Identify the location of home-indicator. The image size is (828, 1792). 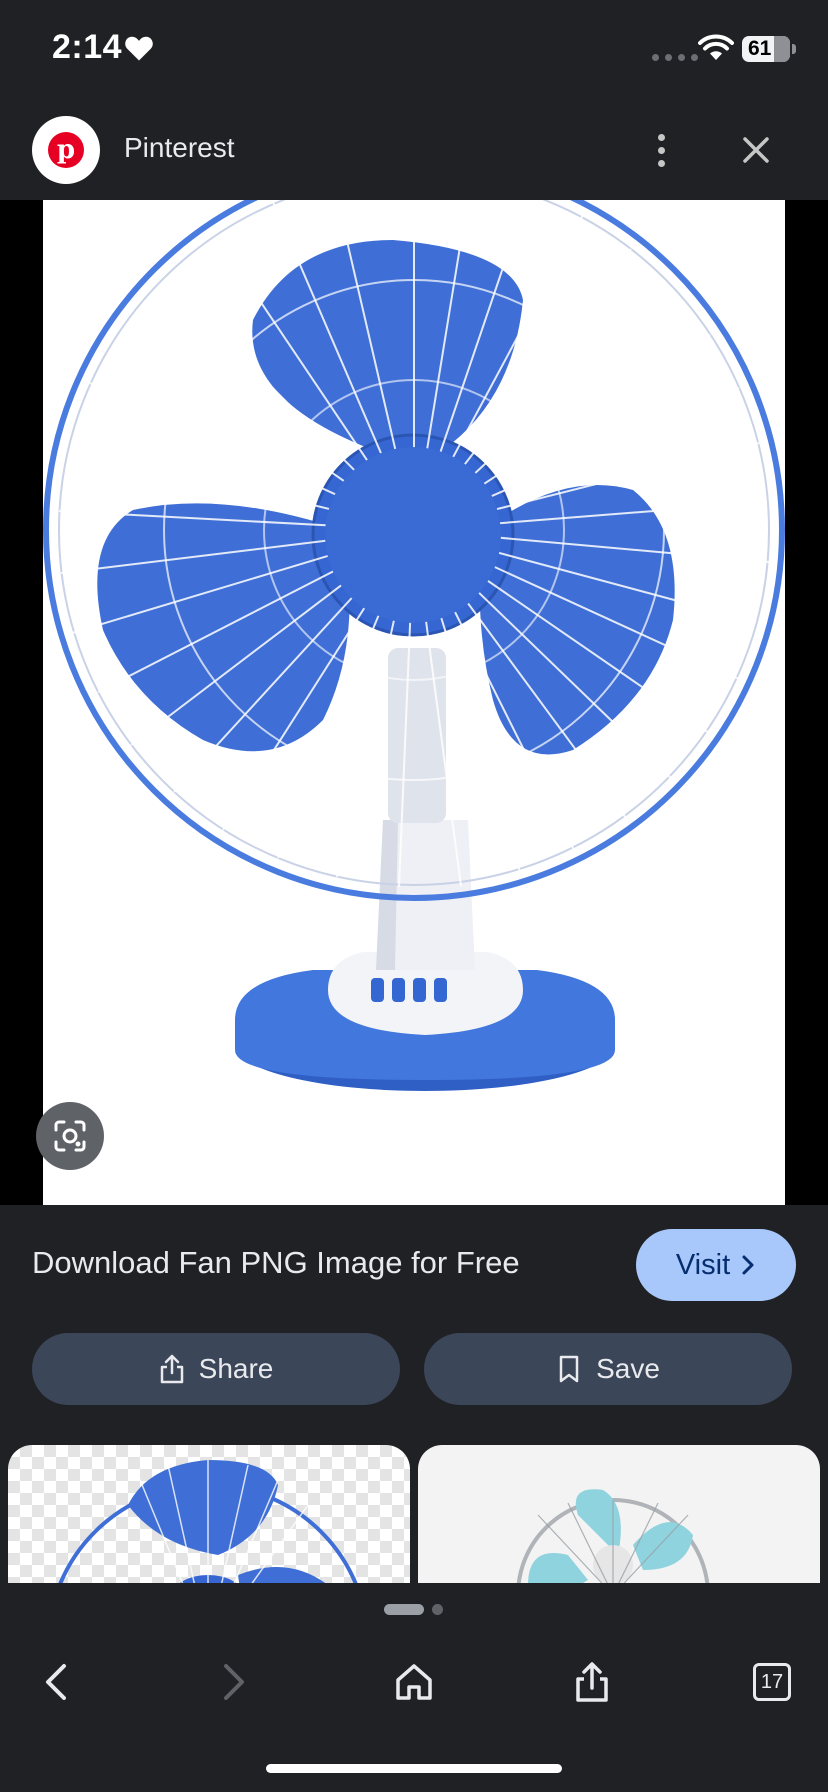
(414, 1768).